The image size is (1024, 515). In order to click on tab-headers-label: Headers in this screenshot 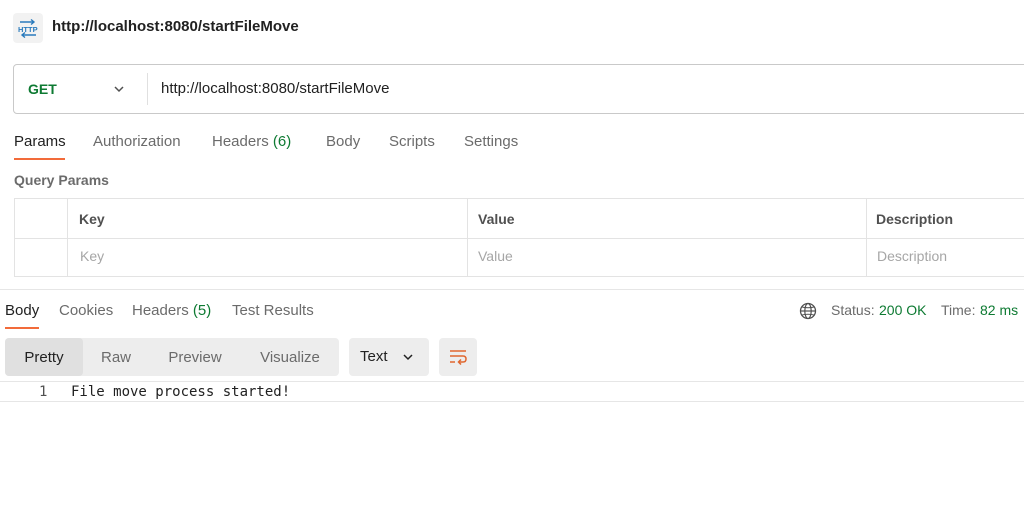, I will do `click(240, 141)`.